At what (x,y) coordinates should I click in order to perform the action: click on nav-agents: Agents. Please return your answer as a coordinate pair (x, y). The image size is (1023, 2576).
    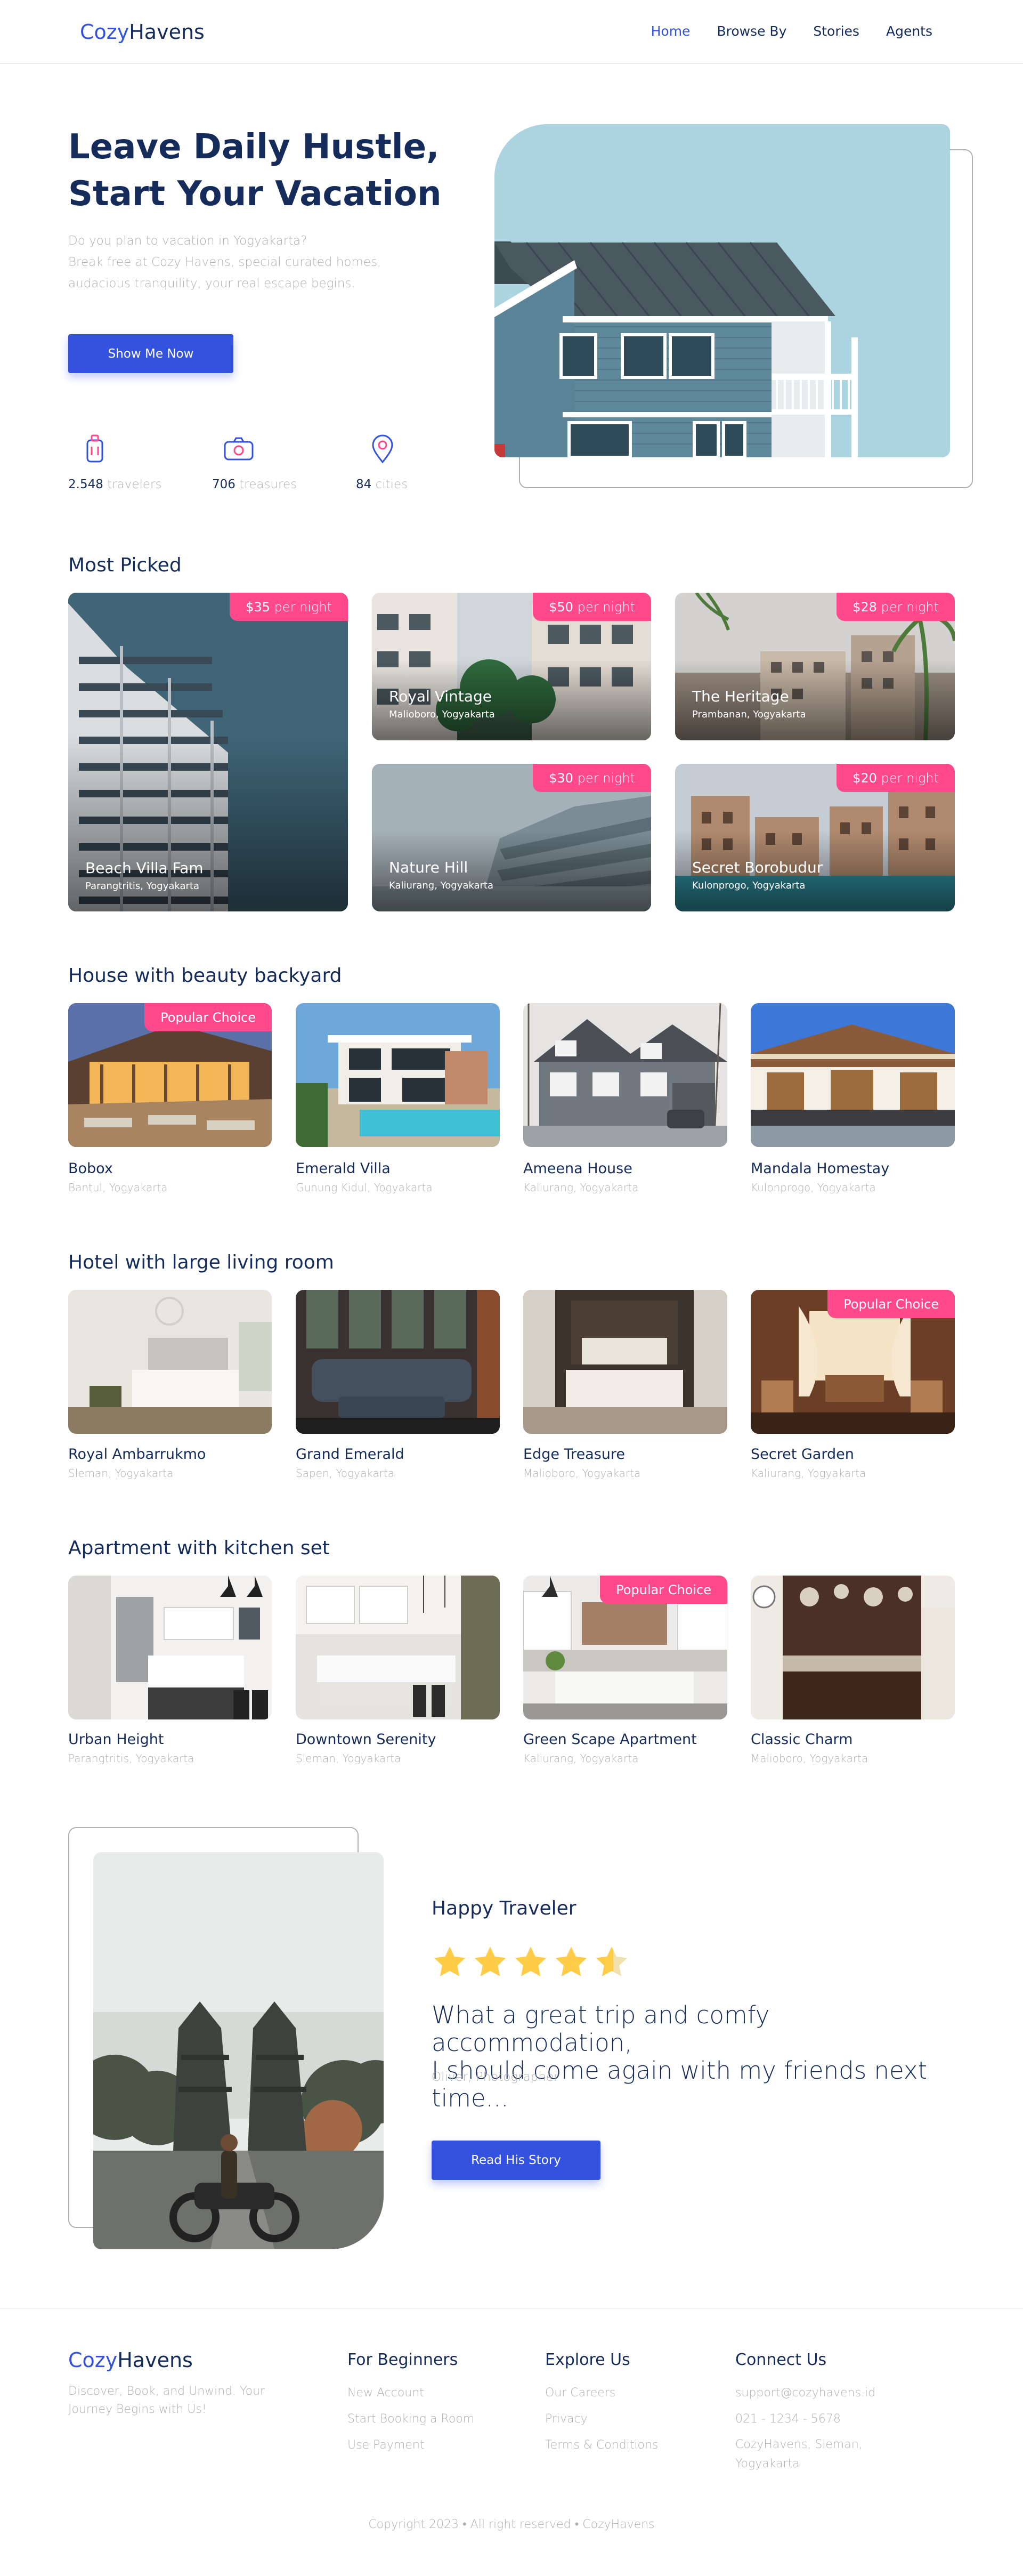
    Looking at the image, I should click on (909, 31).